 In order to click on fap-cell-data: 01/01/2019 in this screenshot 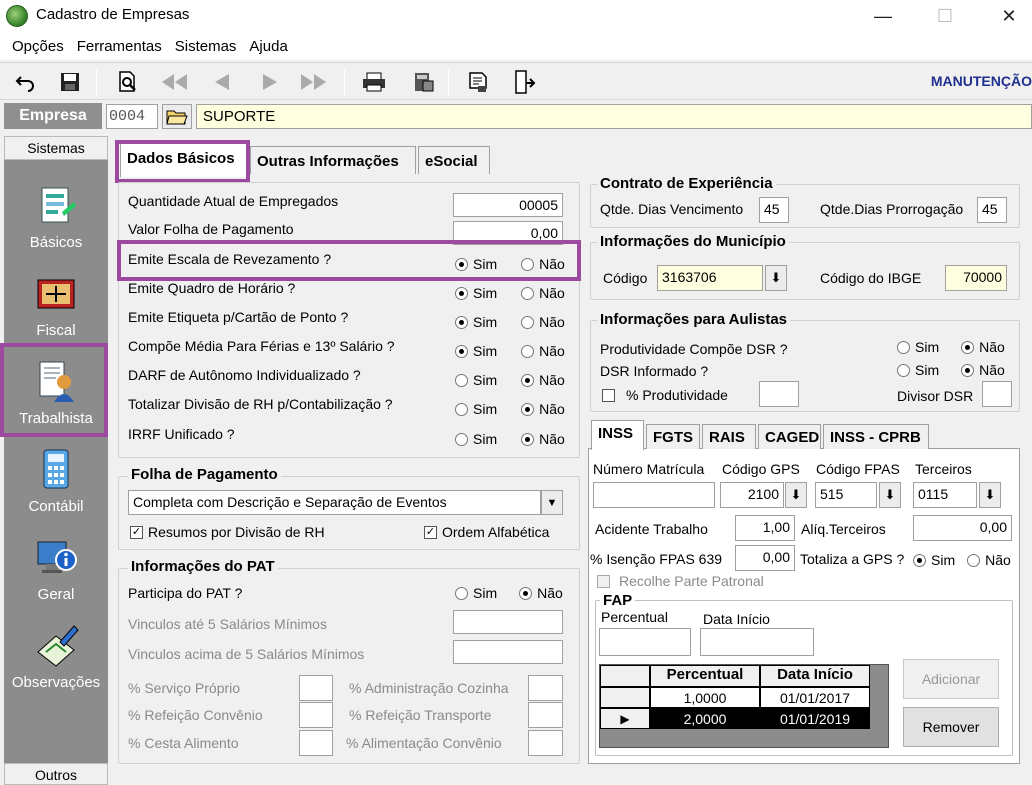, I will do `click(815, 718)`.